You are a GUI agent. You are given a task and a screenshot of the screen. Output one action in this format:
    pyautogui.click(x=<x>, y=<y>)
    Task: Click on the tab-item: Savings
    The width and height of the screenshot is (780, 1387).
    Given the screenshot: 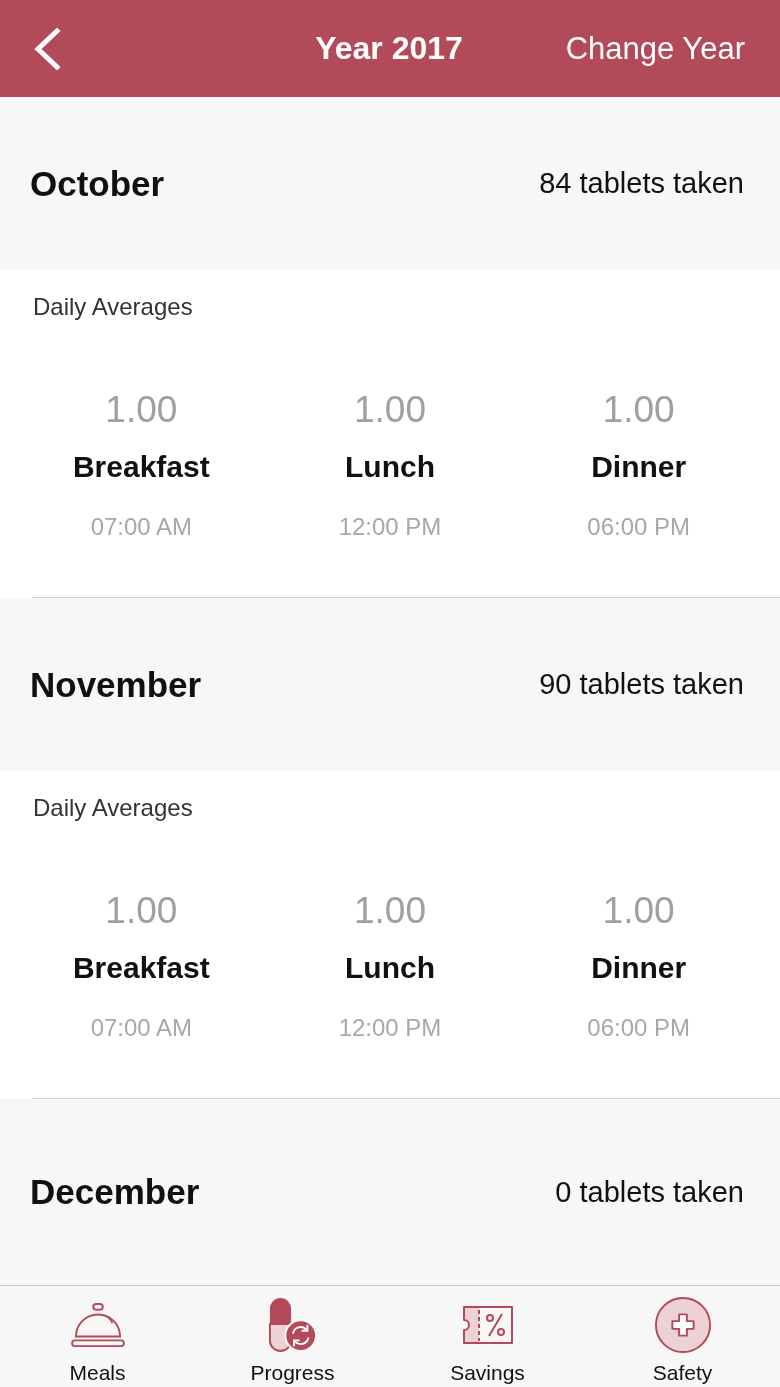 What is the action you would take?
    pyautogui.click(x=487, y=1336)
    